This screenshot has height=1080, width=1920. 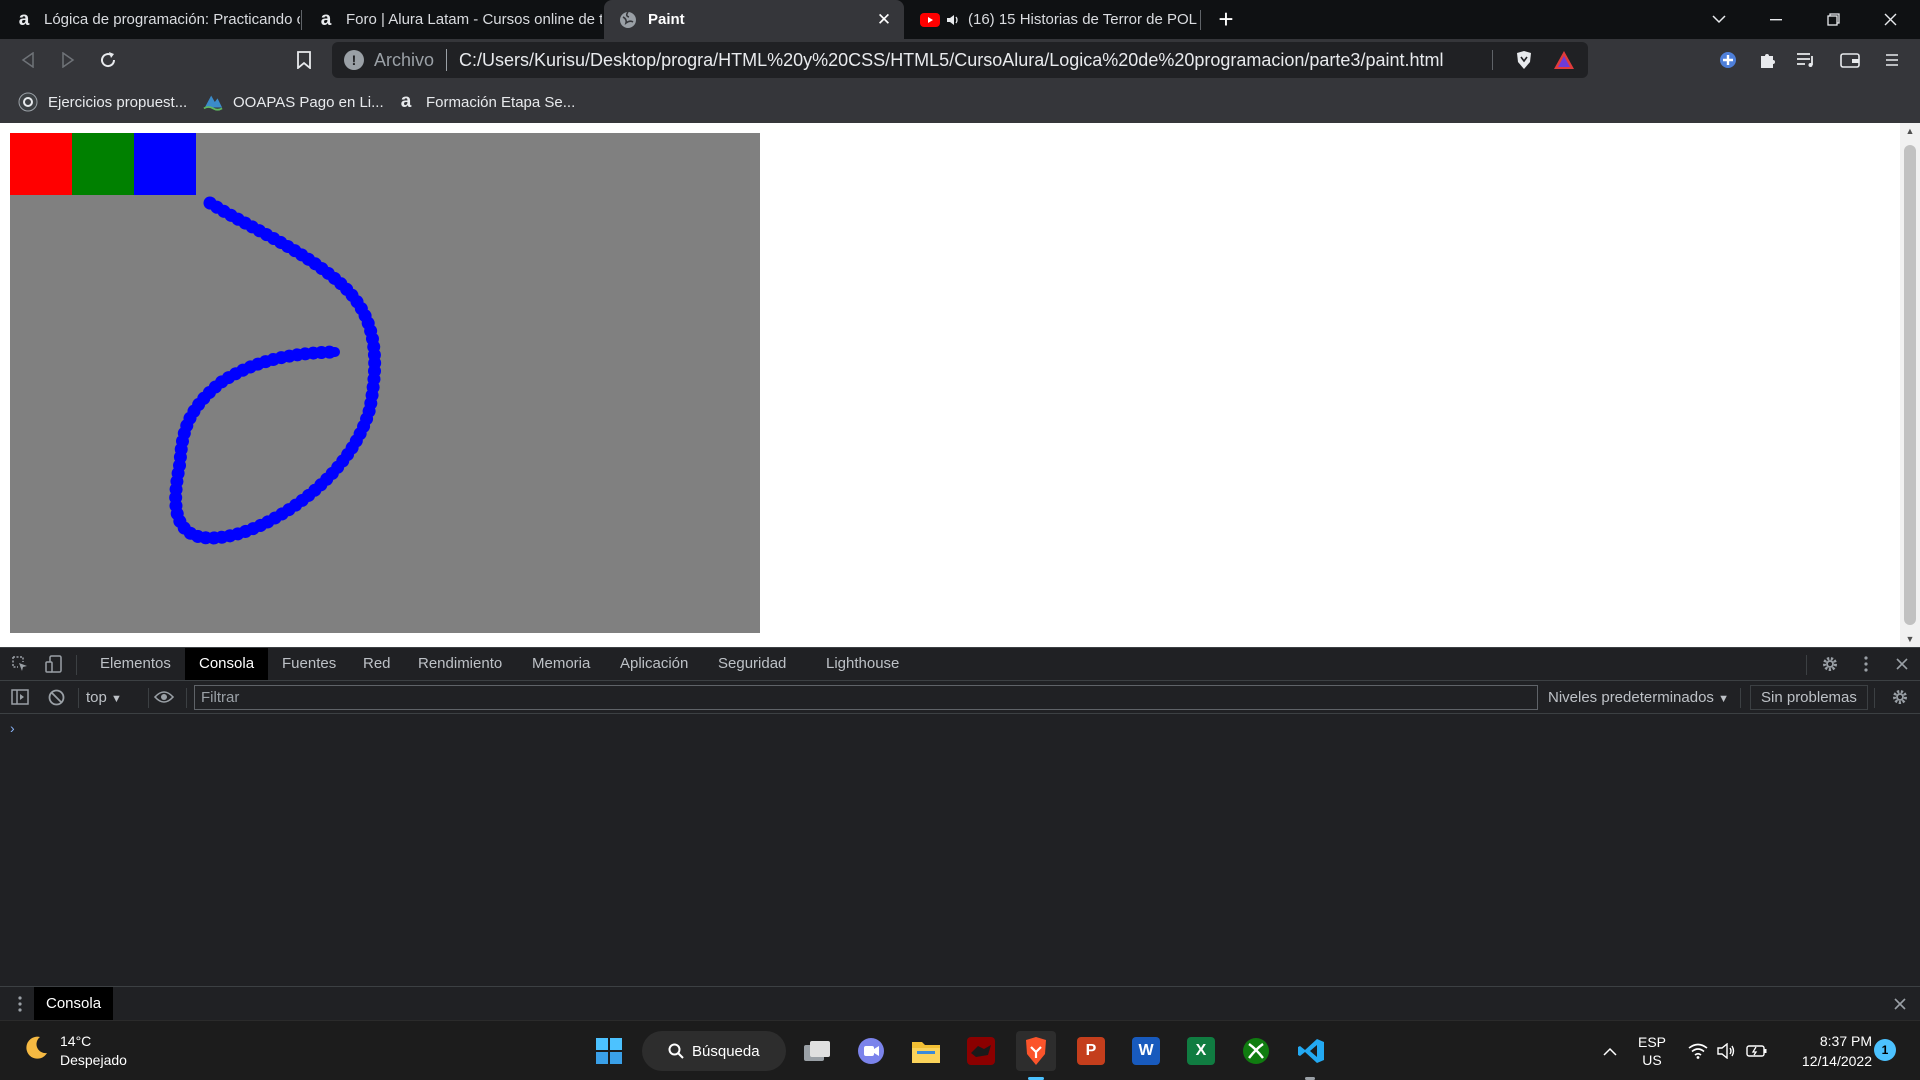 I want to click on brave-rewards-icon, so click(x=1564, y=60).